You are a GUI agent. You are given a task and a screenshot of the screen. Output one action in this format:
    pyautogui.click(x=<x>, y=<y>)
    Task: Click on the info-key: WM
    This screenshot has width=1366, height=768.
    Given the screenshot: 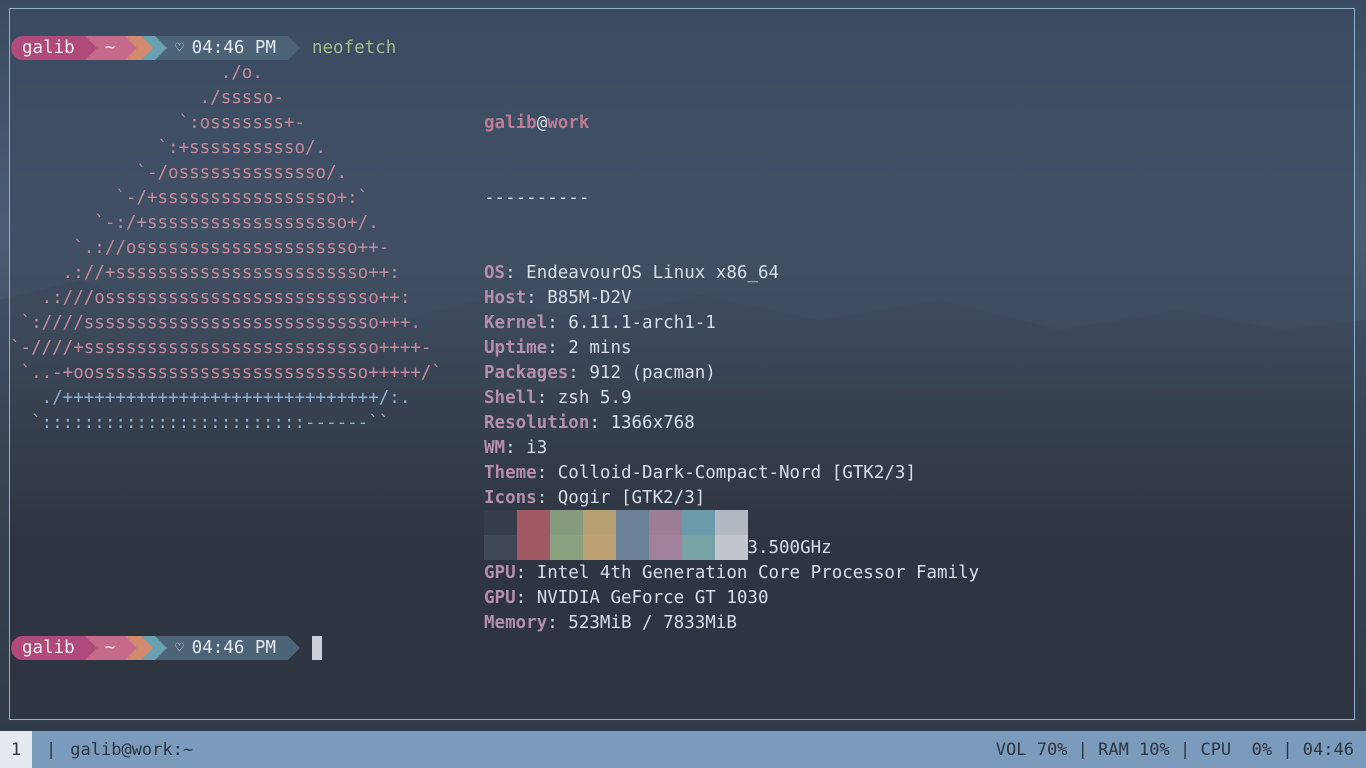 What is the action you would take?
    pyautogui.click(x=495, y=448)
    